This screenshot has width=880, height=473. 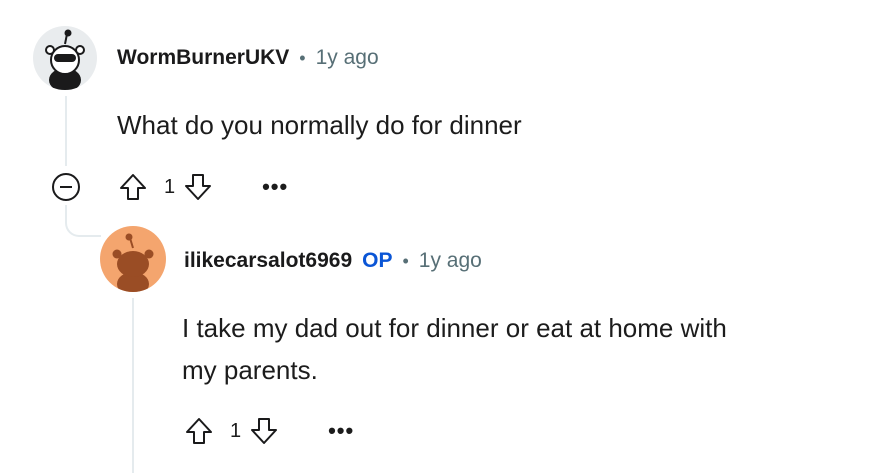 I want to click on comment-body-line: my parents., so click(x=250, y=370).